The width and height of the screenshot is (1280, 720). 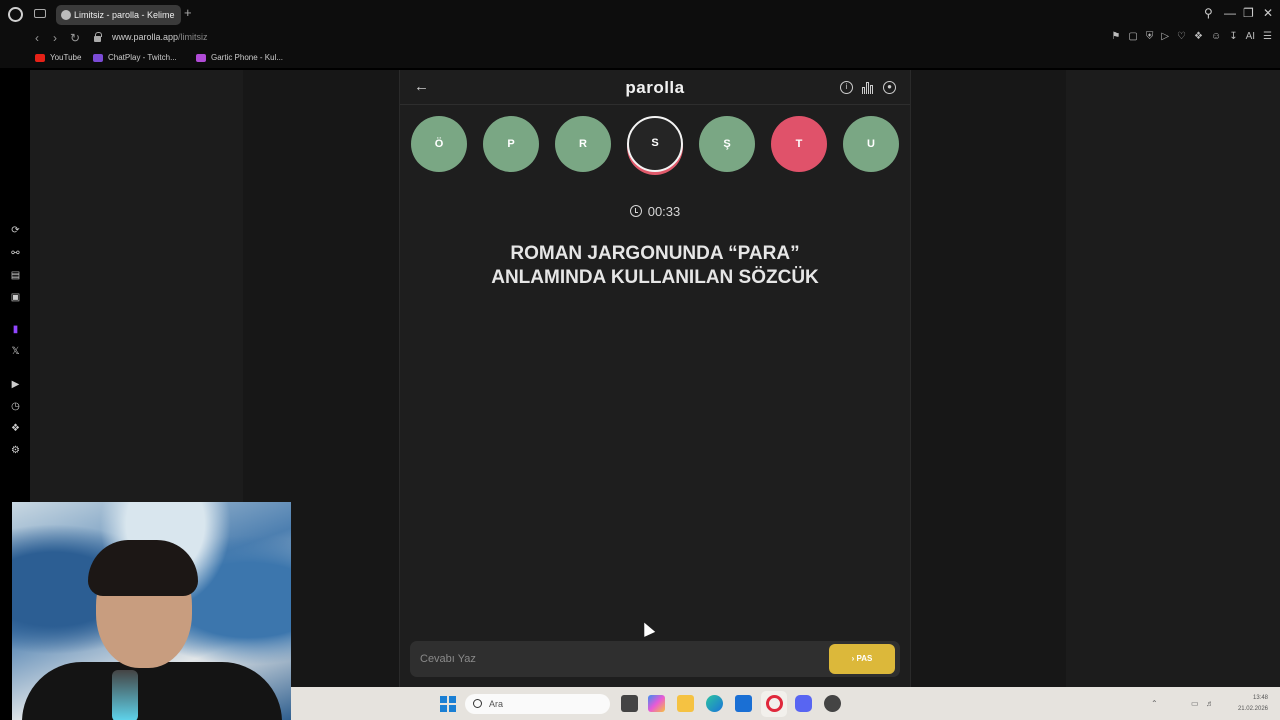 What do you see at coordinates (448, 704) in the screenshot?
I see `windows-start-icon` at bounding box center [448, 704].